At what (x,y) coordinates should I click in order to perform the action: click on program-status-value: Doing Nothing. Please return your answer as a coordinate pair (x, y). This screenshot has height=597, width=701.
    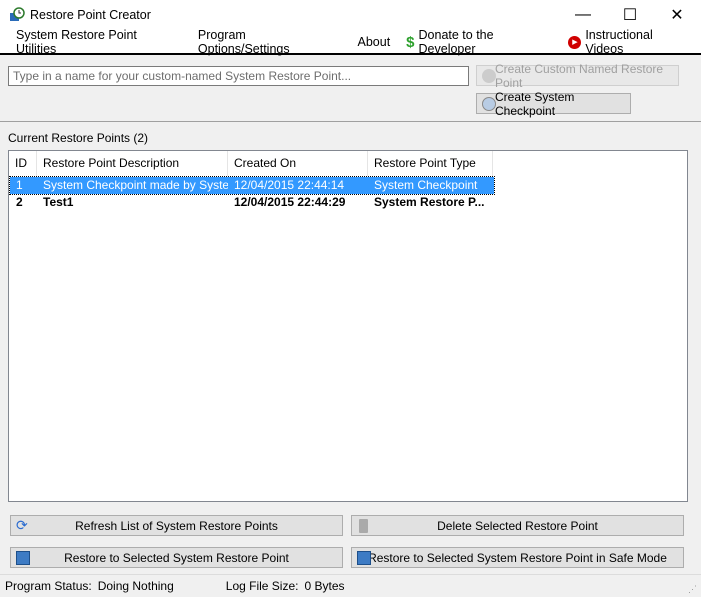
    Looking at the image, I should click on (135, 586).